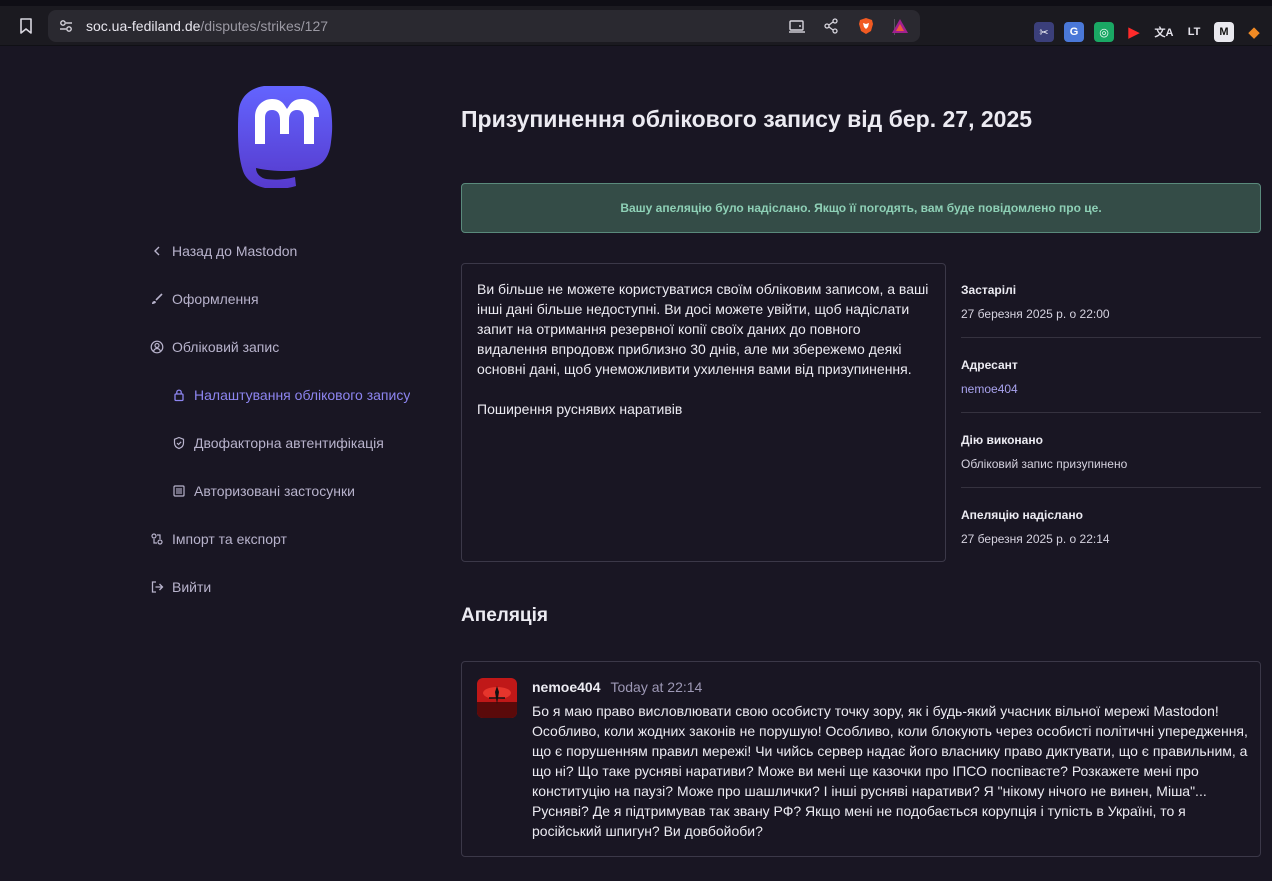 The height and width of the screenshot is (881, 1272). Describe the element at coordinates (1224, 32) in the screenshot. I see `medium-extension-icon: M` at that location.